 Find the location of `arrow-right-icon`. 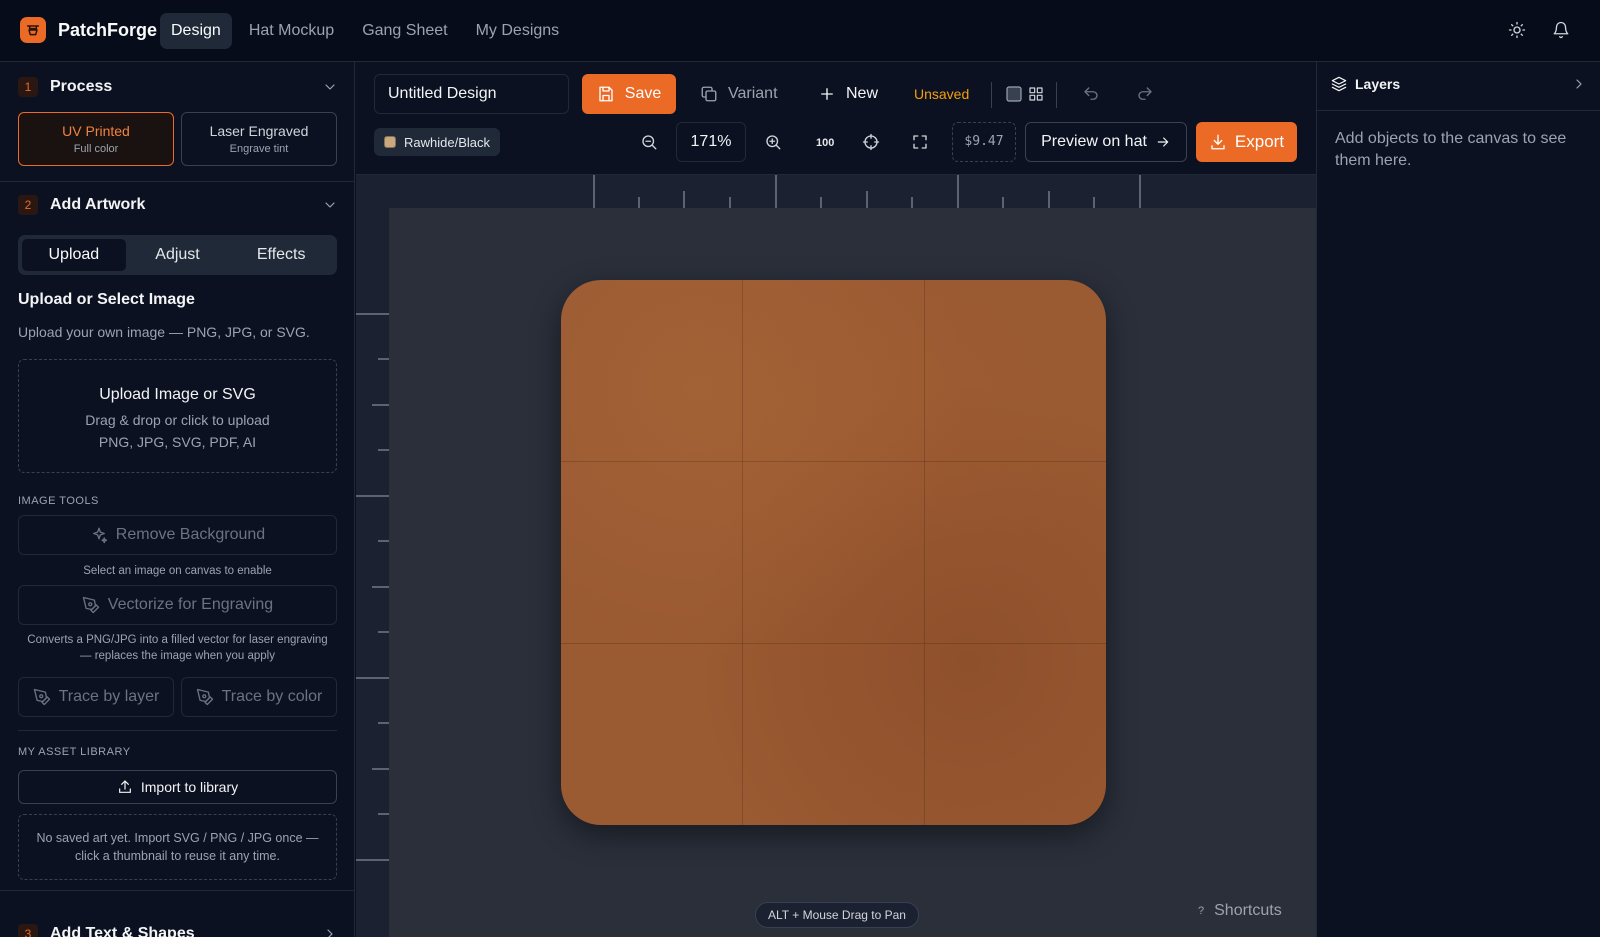

arrow-right-icon is located at coordinates (1163, 142).